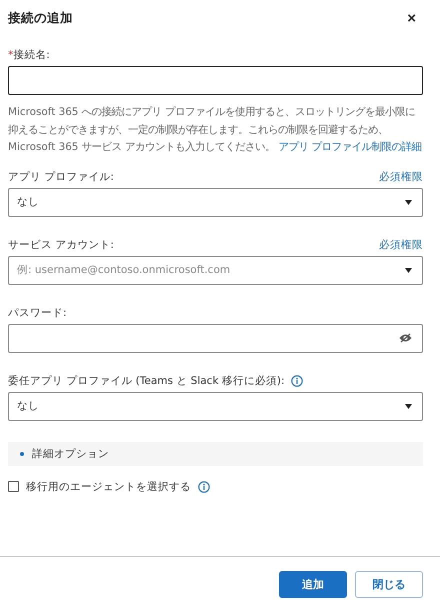 This screenshot has width=440, height=603. I want to click on field-label: *接続名:, so click(29, 55).